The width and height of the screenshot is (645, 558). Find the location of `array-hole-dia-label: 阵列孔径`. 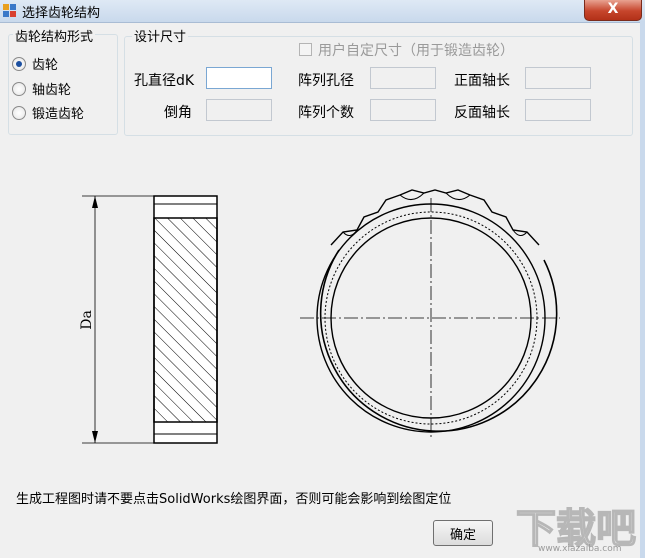

array-hole-dia-label: 阵列孔径 is located at coordinates (326, 81).